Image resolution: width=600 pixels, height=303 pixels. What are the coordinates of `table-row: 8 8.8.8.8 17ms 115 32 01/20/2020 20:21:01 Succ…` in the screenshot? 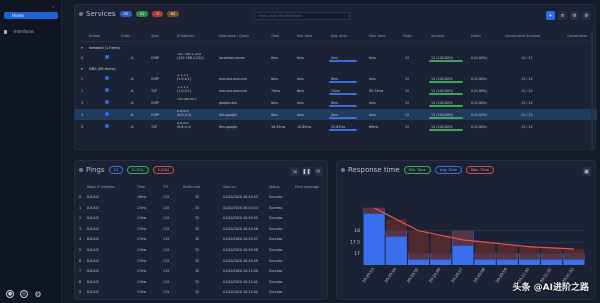 It's located at (202, 282).